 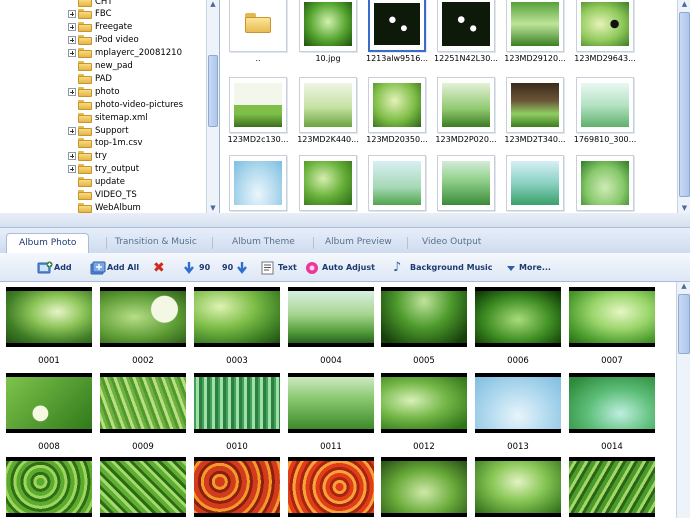 What do you see at coordinates (279, 267) in the screenshot?
I see `text-button: Text` at bounding box center [279, 267].